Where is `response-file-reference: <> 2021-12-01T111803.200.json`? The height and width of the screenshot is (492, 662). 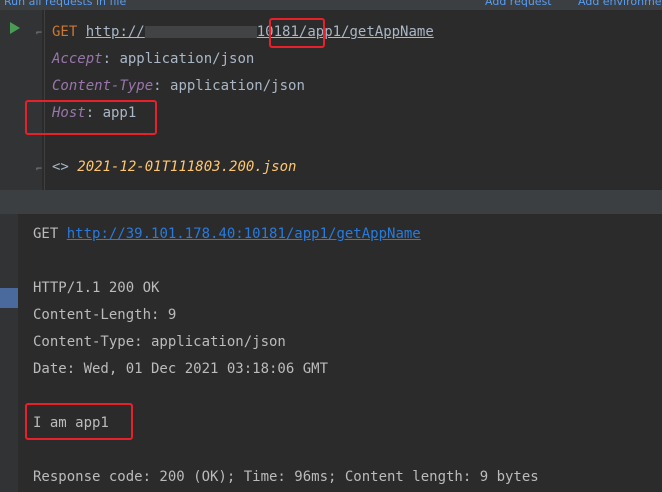
response-file-reference: <> 2021-12-01T111803.200.json is located at coordinates (174, 167).